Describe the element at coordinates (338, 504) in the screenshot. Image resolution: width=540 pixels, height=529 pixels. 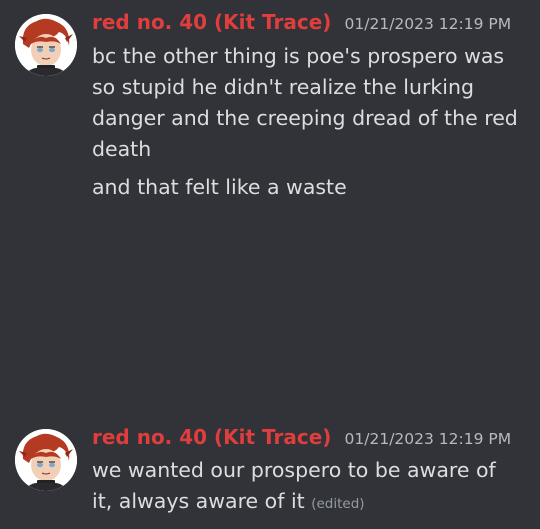
I see `edited-label: (edited)` at that location.